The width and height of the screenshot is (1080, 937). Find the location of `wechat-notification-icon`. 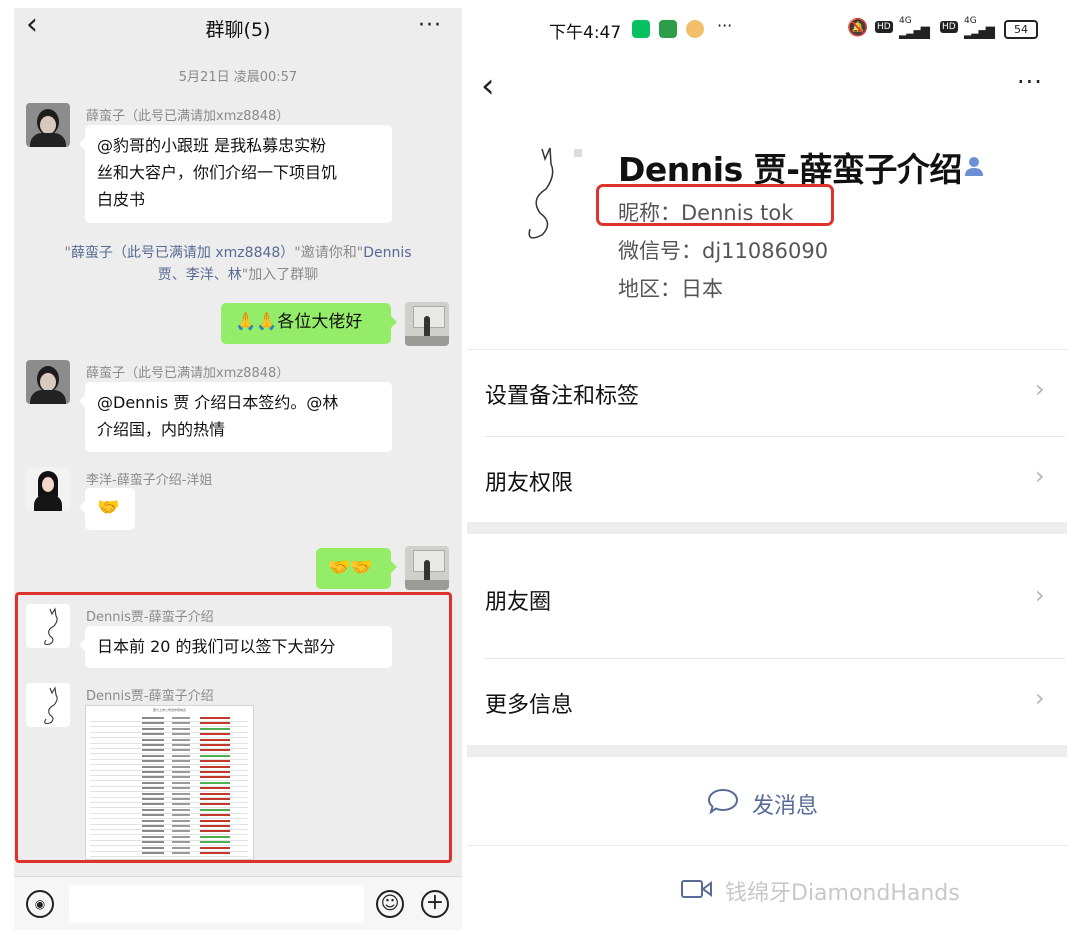

wechat-notification-icon is located at coordinates (641, 29).